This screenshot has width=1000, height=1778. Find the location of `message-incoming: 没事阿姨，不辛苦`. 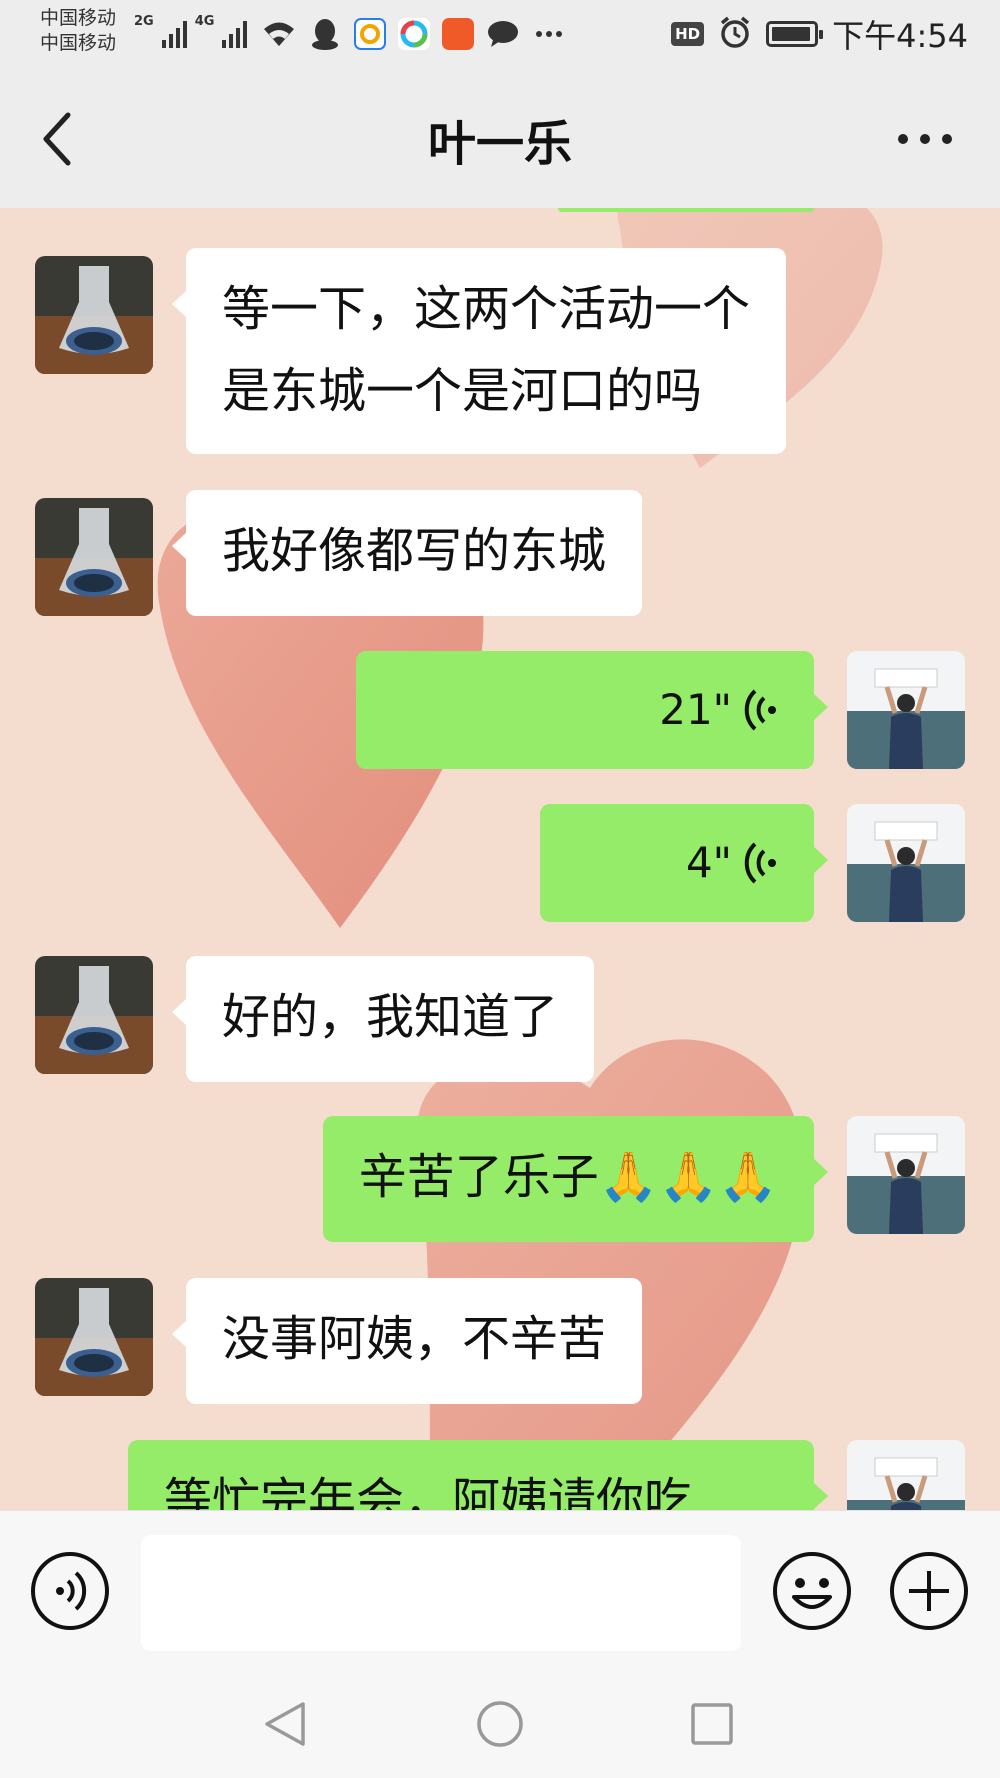

message-incoming: 没事阿姨，不辛苦 is located at coordinates (500, 1341).